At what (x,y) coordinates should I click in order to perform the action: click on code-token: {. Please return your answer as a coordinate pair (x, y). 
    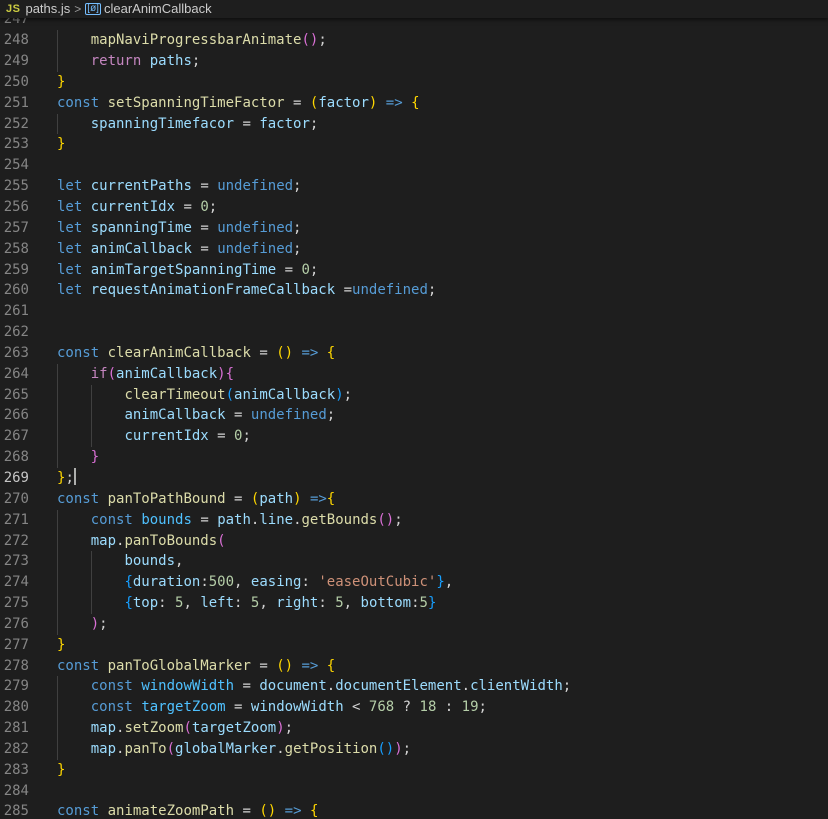
    Looking at the image, I should click on (331, 498).